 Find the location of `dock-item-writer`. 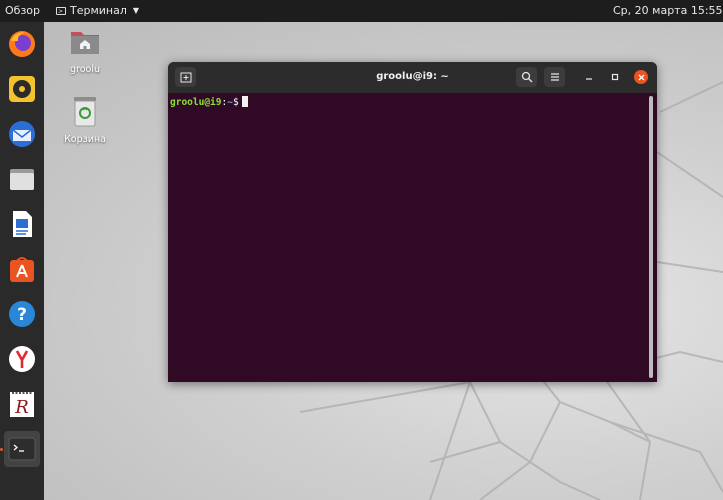

dock-item-writer is located at coordinates (22, 224).